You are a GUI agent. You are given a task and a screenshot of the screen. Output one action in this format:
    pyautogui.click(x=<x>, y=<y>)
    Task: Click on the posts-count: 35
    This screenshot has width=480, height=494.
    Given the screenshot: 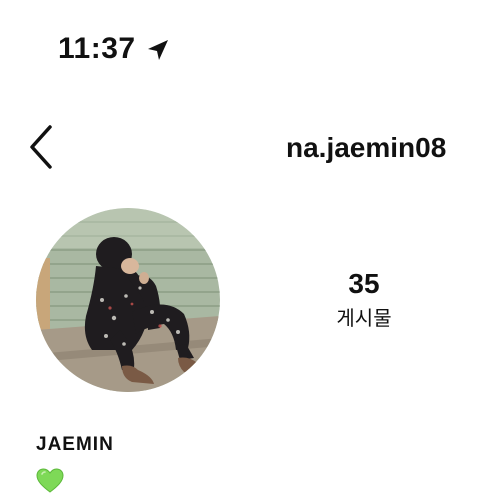 What is the action you would take?
    pyautogui.click(x=364, y=283)
    